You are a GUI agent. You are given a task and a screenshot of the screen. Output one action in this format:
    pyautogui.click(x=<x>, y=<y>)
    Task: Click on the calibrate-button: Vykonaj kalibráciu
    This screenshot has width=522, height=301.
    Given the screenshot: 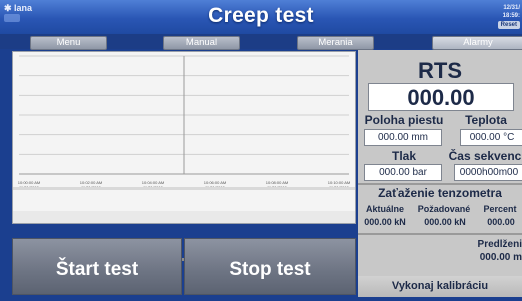 What is the action you would take?
    pyautogui.click(x=440, y=286)
    